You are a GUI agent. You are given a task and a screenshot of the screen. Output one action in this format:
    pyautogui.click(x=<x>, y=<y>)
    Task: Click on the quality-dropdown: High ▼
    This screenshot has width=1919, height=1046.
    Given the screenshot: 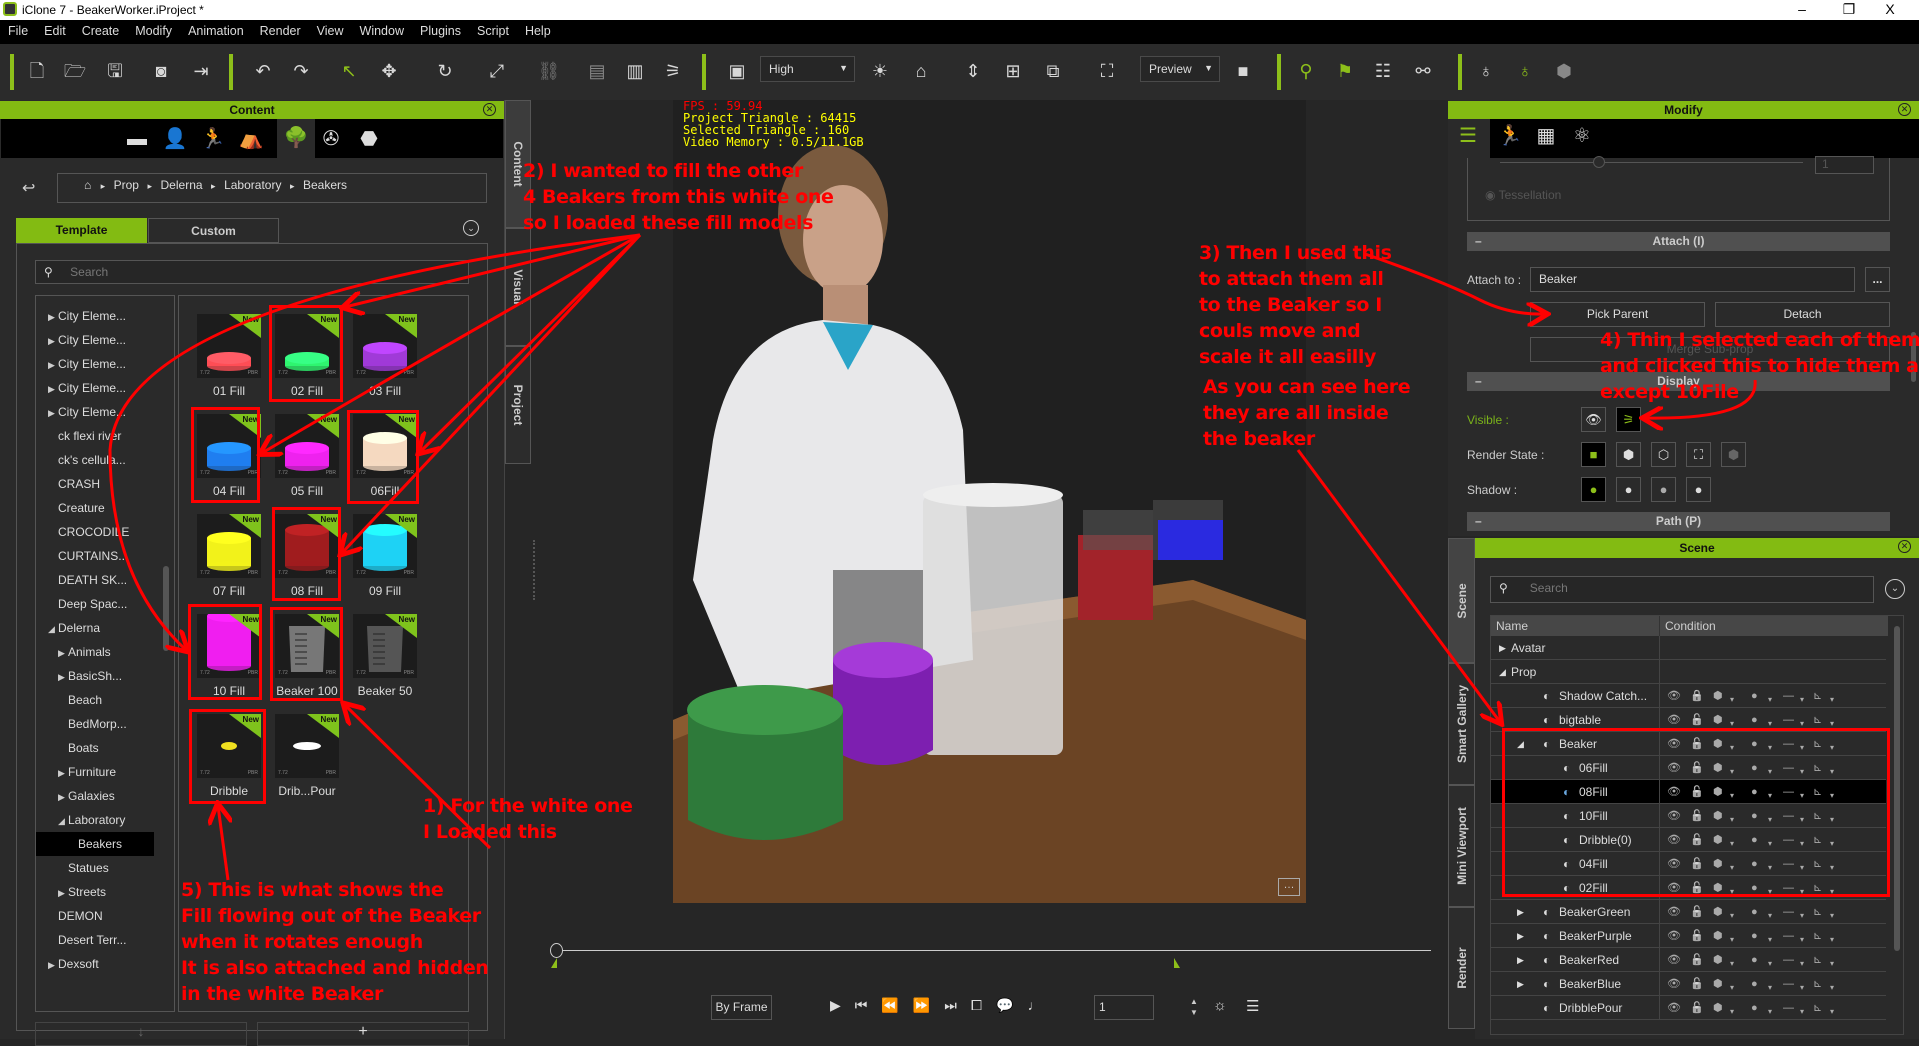 What is the action you would take?
    pyautogui.click(x=807, y=69)
    